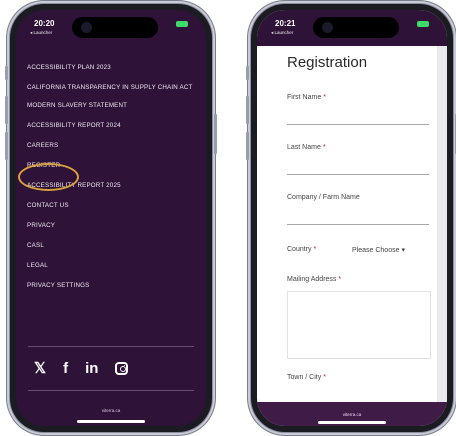  Describe the element at coordinates (111, 106) in the screenshot. I see `menu-item-modern-slavery-statement: MODERN SLAVERY STATEMENT` at that location.